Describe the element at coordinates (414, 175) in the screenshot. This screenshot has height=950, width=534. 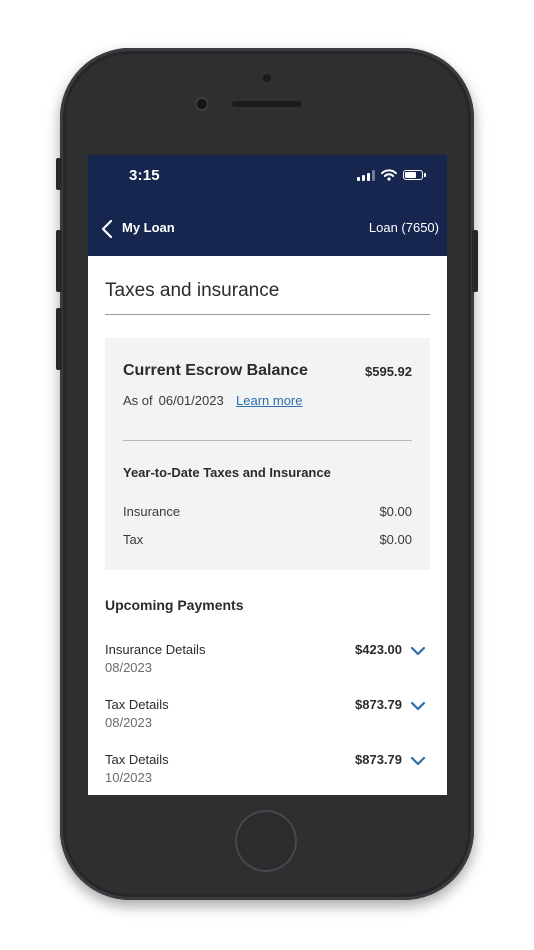
I see `battery-icon` at that location.